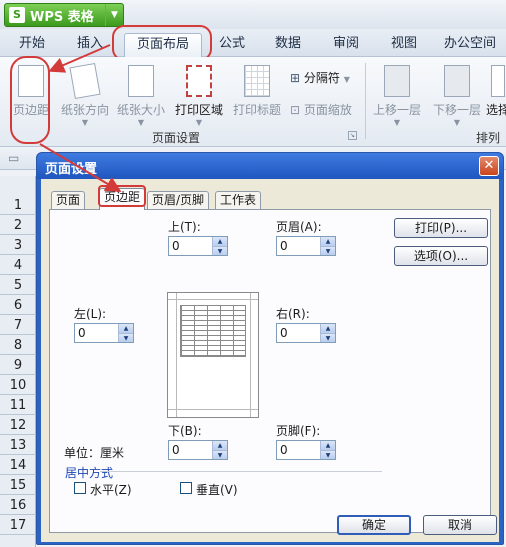  Describe the element at coordinates (306, 450) in the screenshot. I see `footer-margin-spinner: 0 ▲ ▼` at that location.